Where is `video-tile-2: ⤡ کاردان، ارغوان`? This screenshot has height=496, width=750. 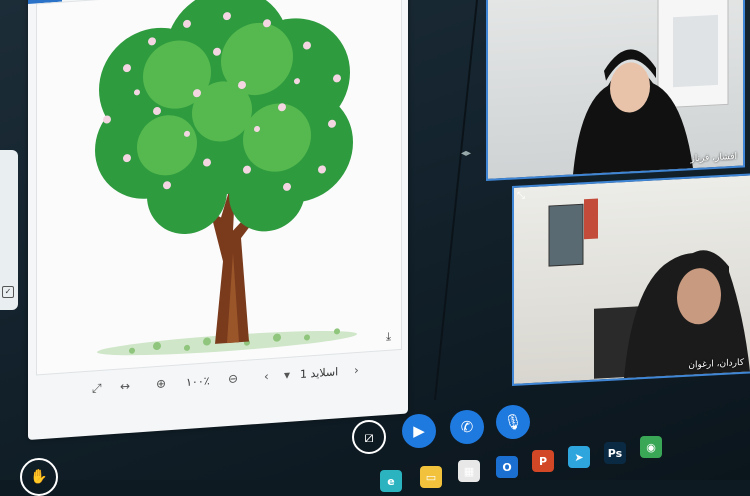
video-tile-2: ⤡ کاردان، ارغوان is located at coordinates (631, 279).